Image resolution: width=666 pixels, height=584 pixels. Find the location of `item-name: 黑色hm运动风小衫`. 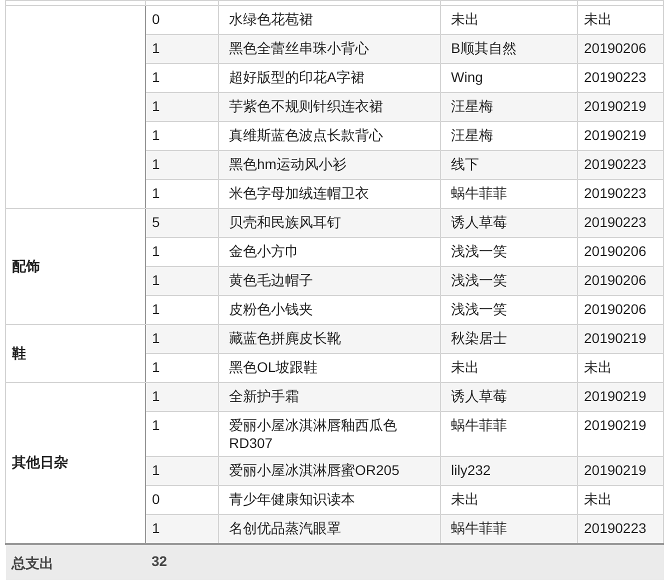

item-name: 黑色hm运动风小衫 is located at coordinates (287, 164).